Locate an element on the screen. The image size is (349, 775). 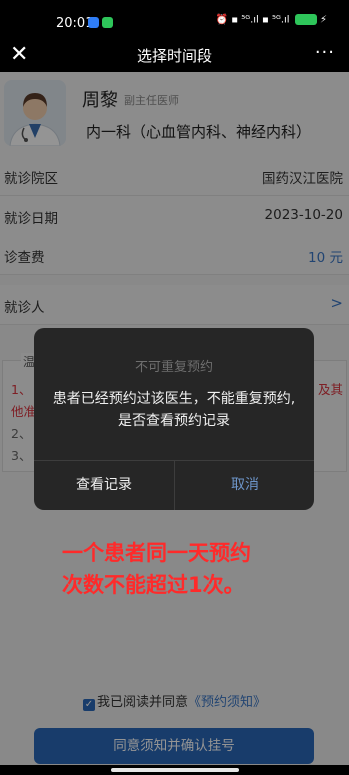
annotation-line-2: 次数不能超过1次。 is located at coordinates (153, 585).